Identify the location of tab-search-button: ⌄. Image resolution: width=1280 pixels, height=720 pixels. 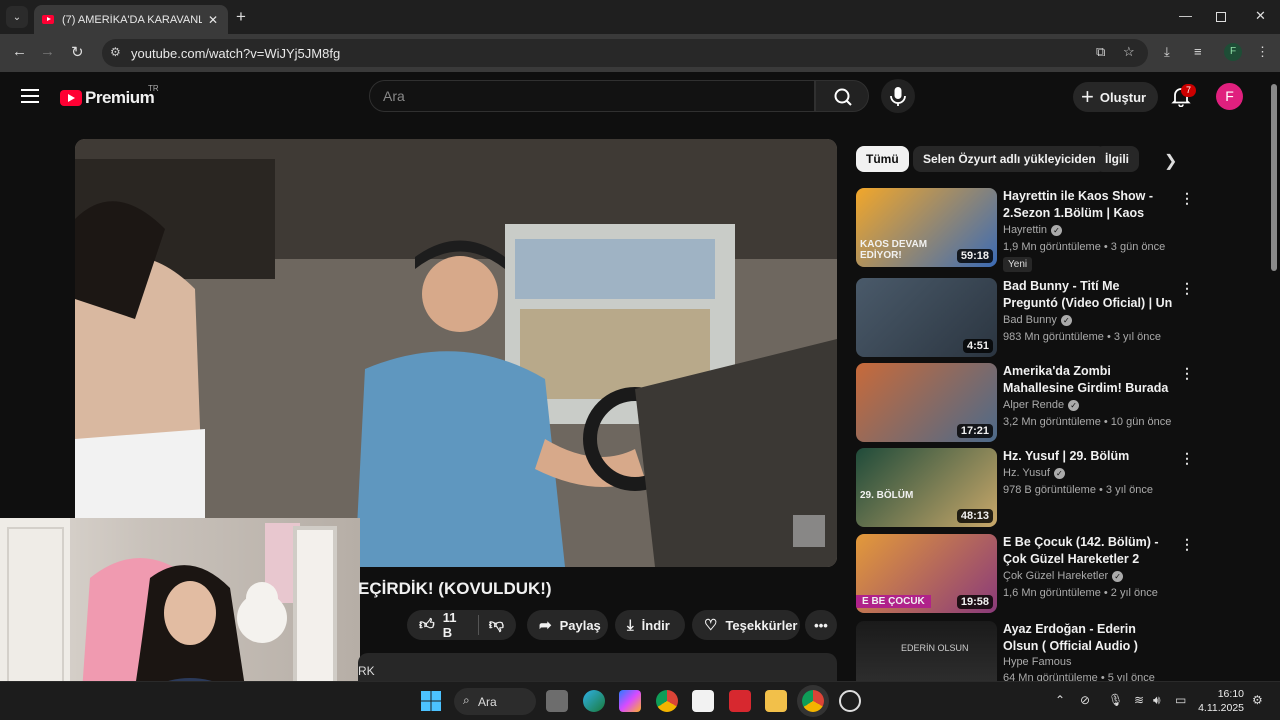
(17, 17).